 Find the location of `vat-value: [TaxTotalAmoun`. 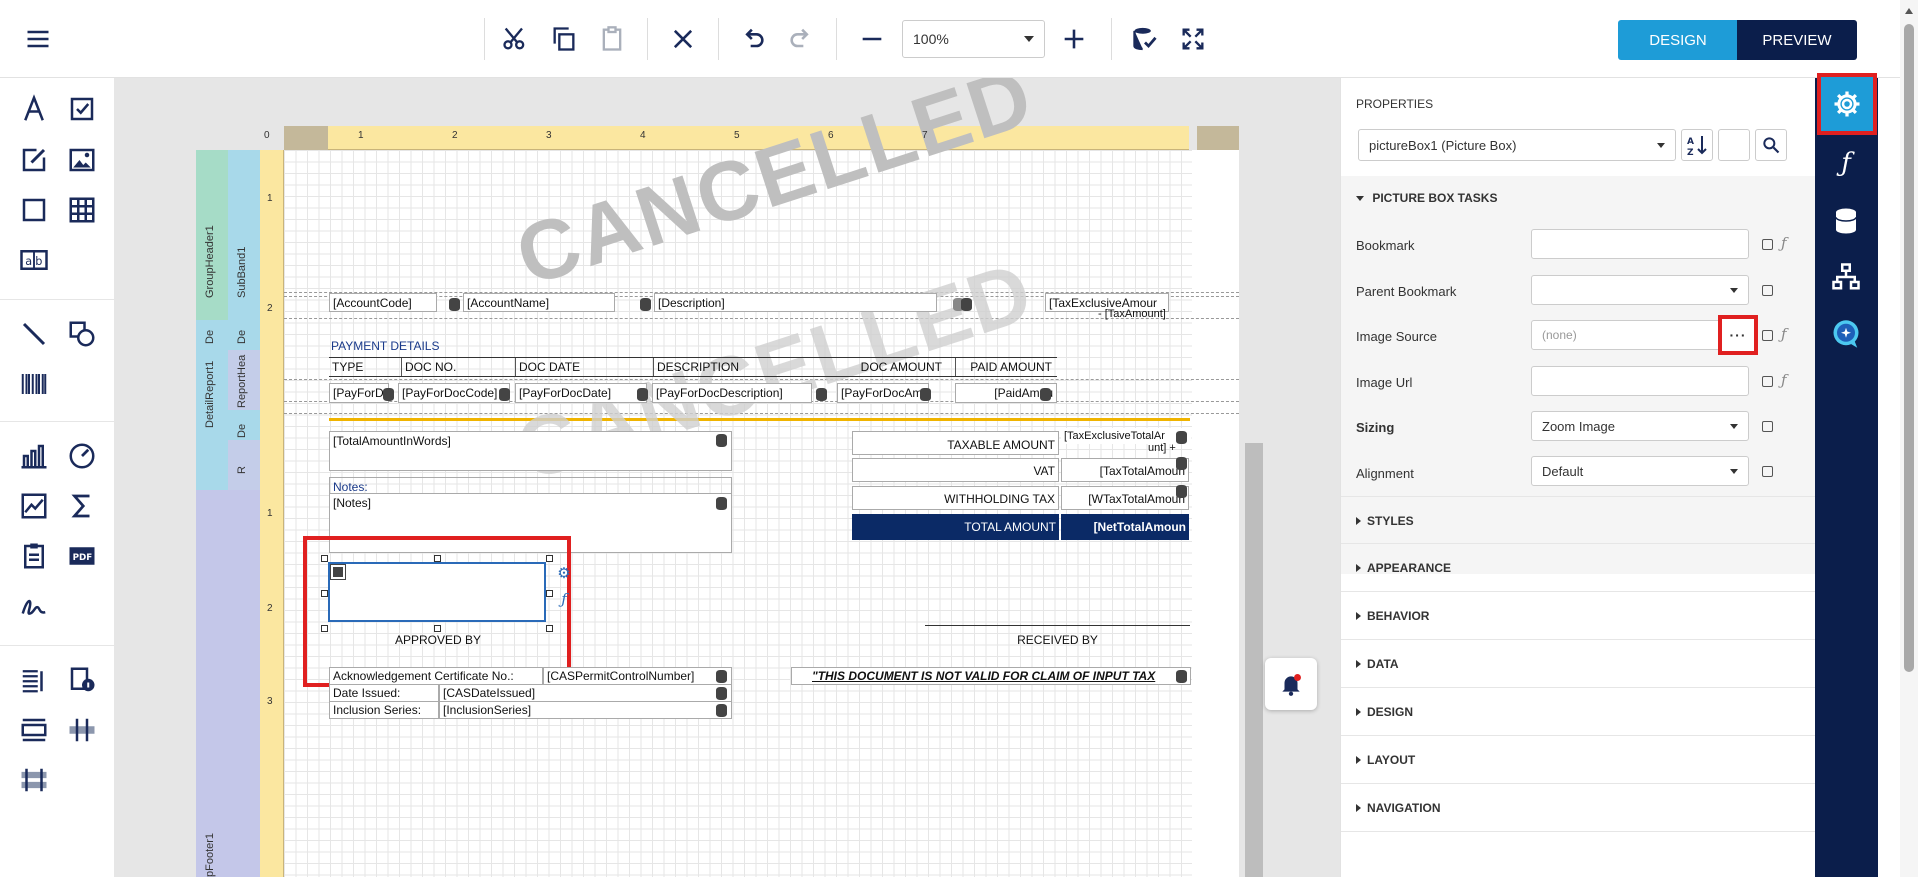

vat-value: [TaxTotalAmoun is located at coordinates (1125, 470).